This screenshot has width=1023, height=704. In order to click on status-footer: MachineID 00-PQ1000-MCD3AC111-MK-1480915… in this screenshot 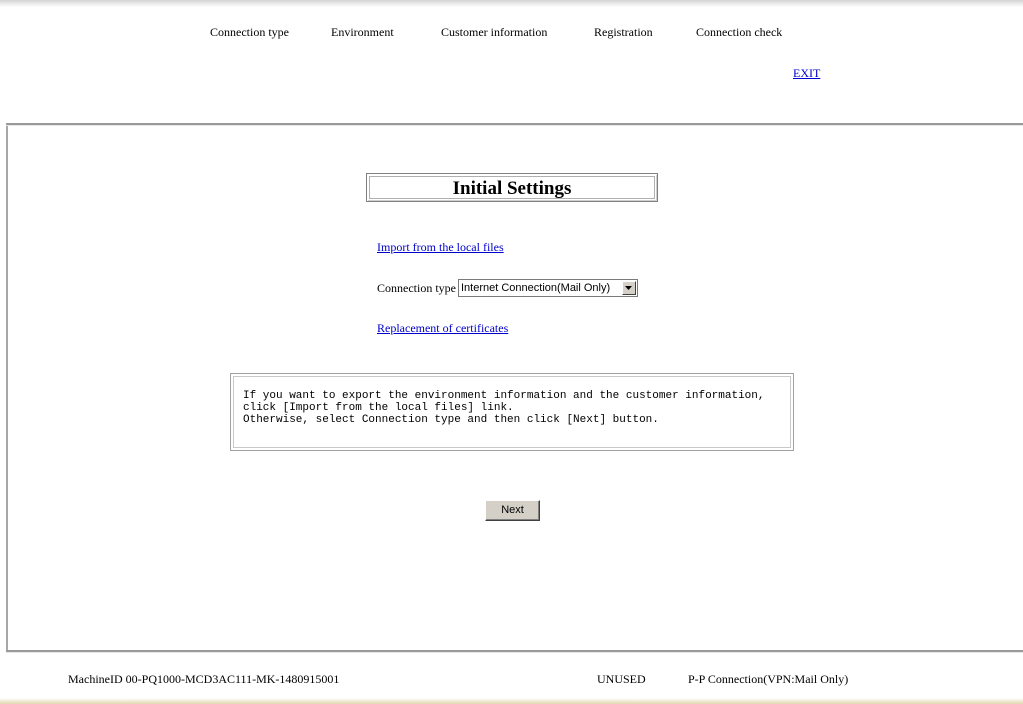, I will do `click(511, 681)`.